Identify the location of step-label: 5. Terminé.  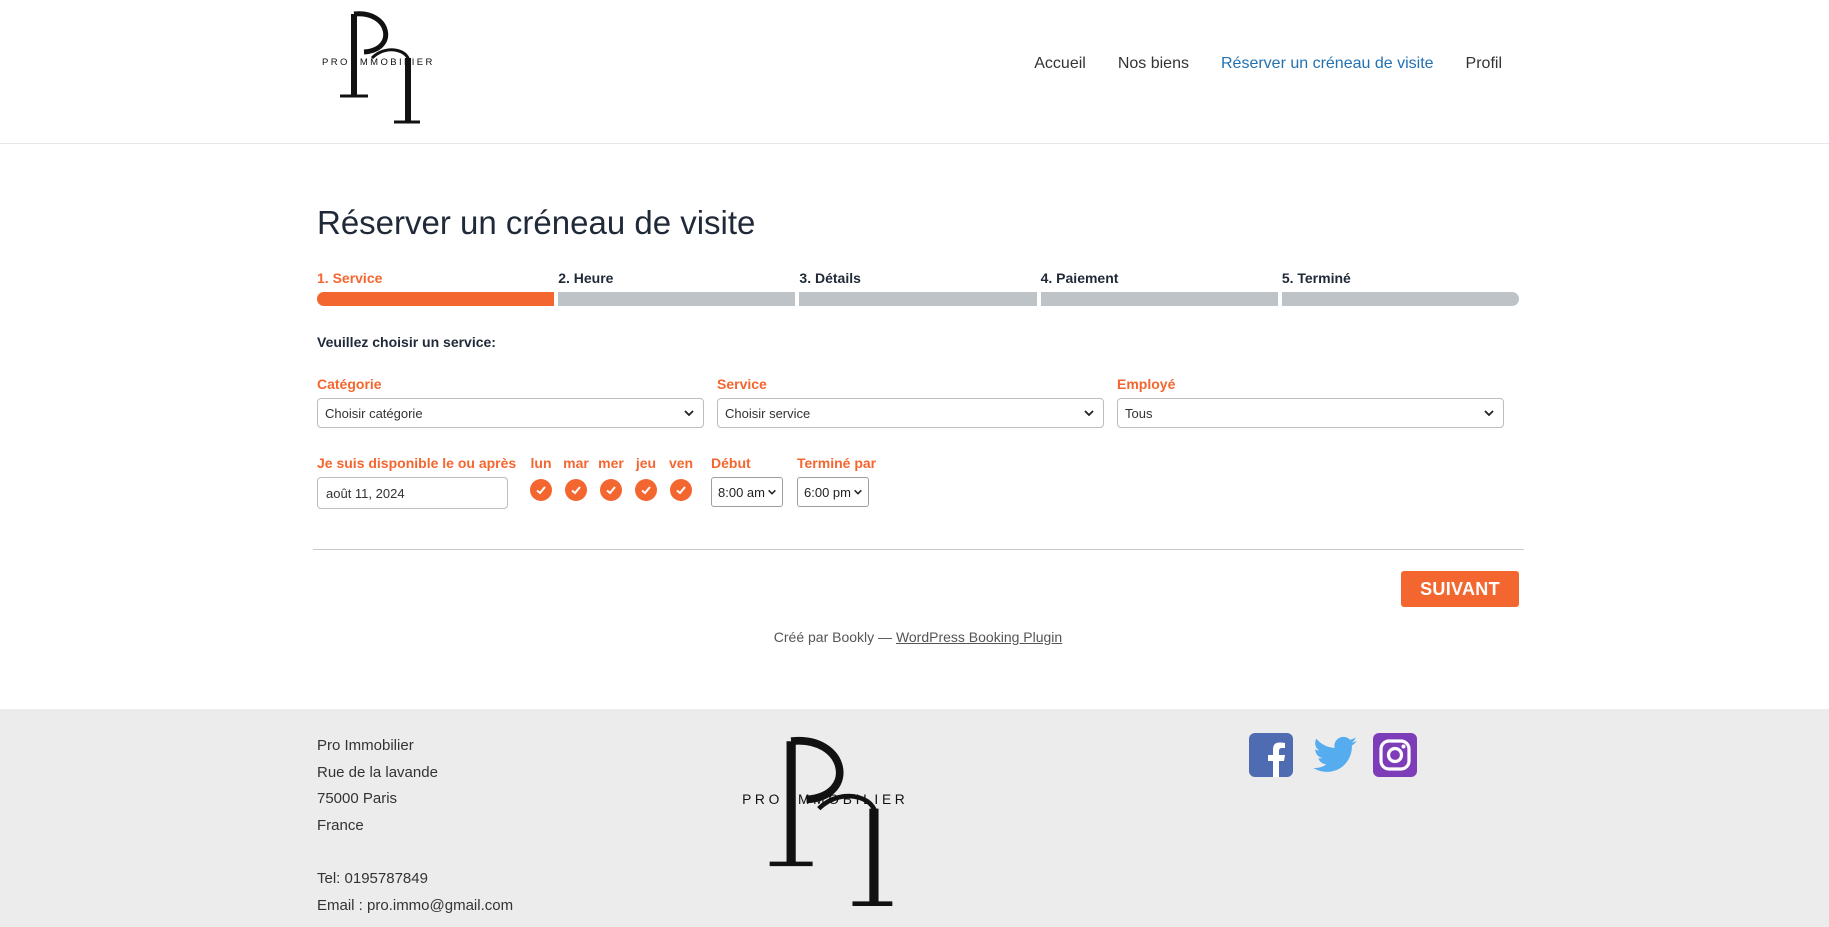
(1316, 278).